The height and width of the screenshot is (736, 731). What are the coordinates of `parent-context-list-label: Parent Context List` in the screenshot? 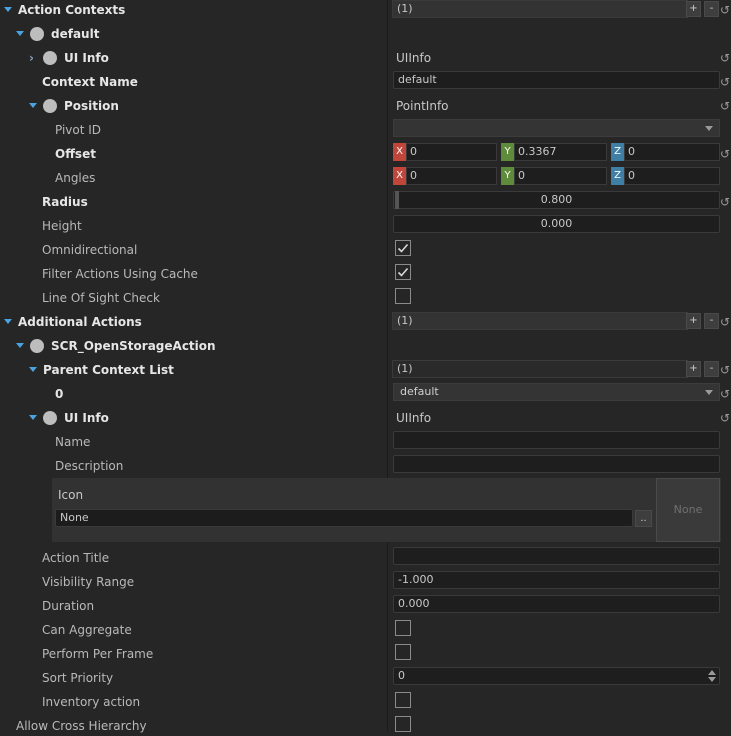 It's located at (108, 370).